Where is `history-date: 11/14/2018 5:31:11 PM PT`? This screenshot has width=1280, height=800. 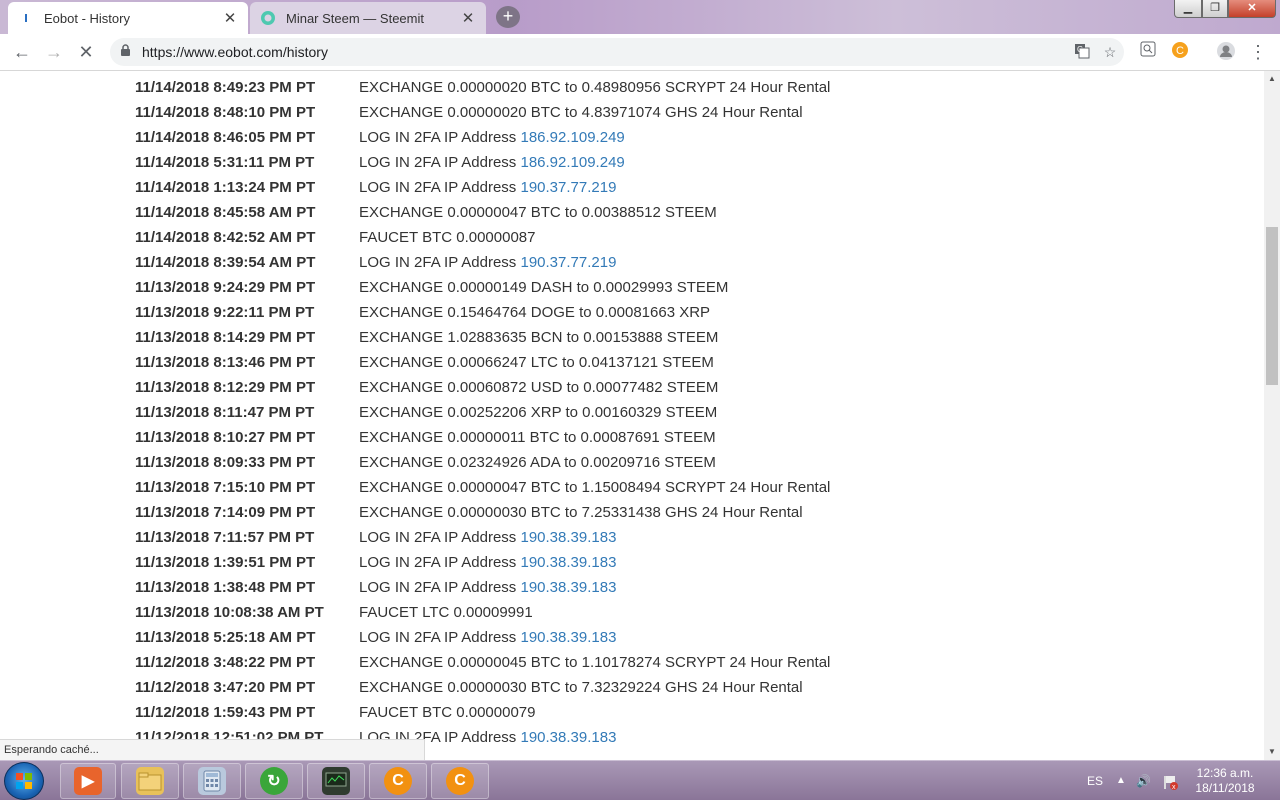
history-date: 11/14/2018 5:31:11 PM PT is located at coordinates (225, 162).